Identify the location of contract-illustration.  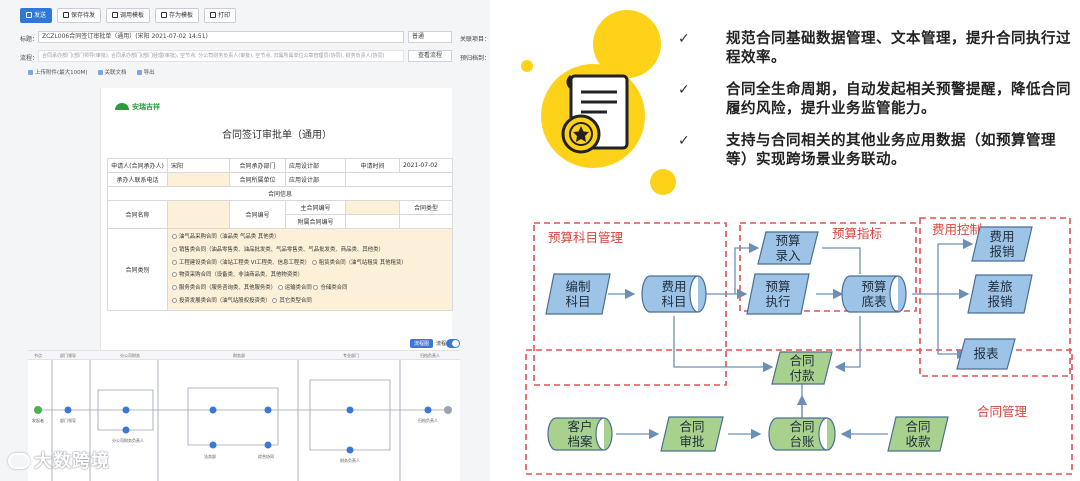
(598, 102).